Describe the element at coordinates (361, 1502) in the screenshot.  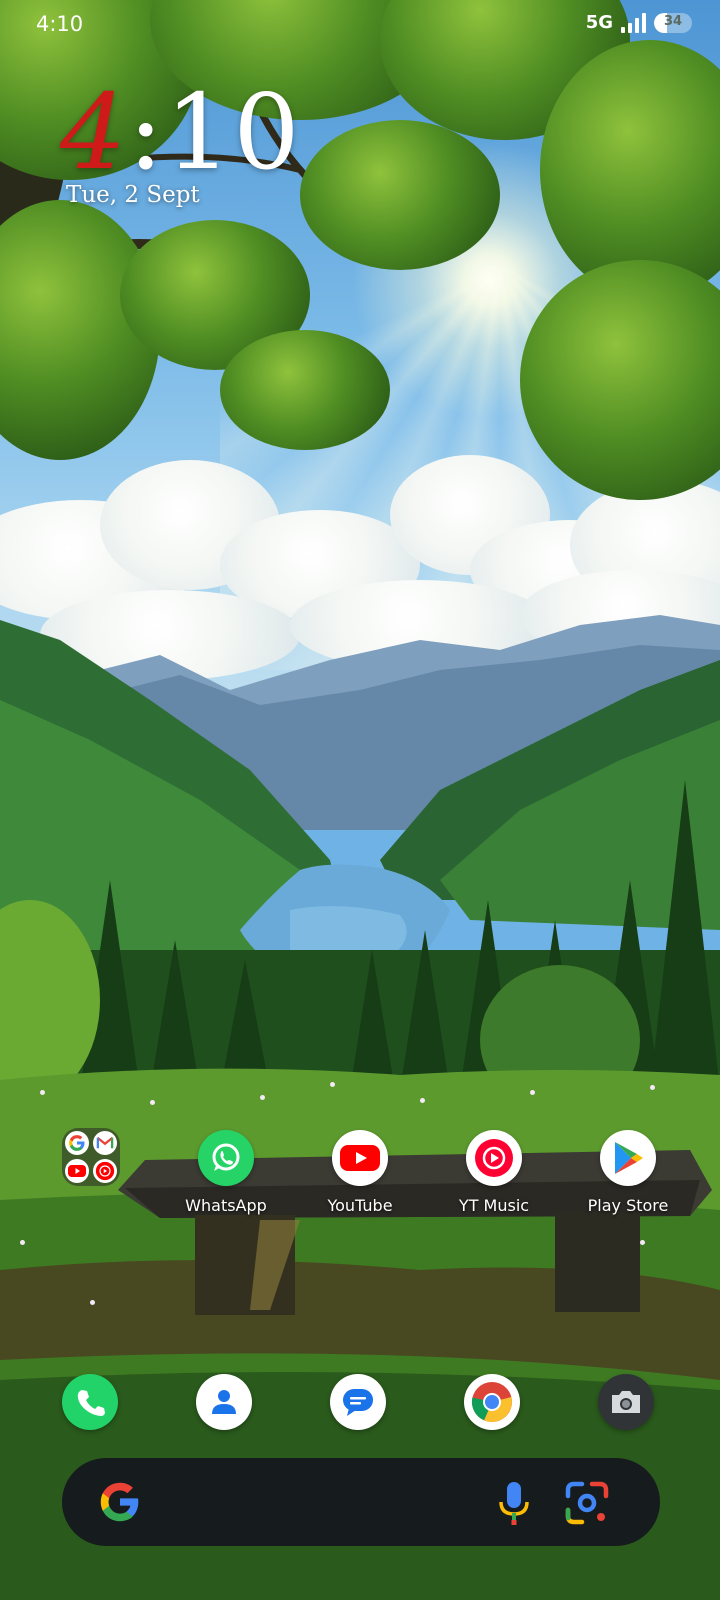
I see `google-search-bar` at that location.